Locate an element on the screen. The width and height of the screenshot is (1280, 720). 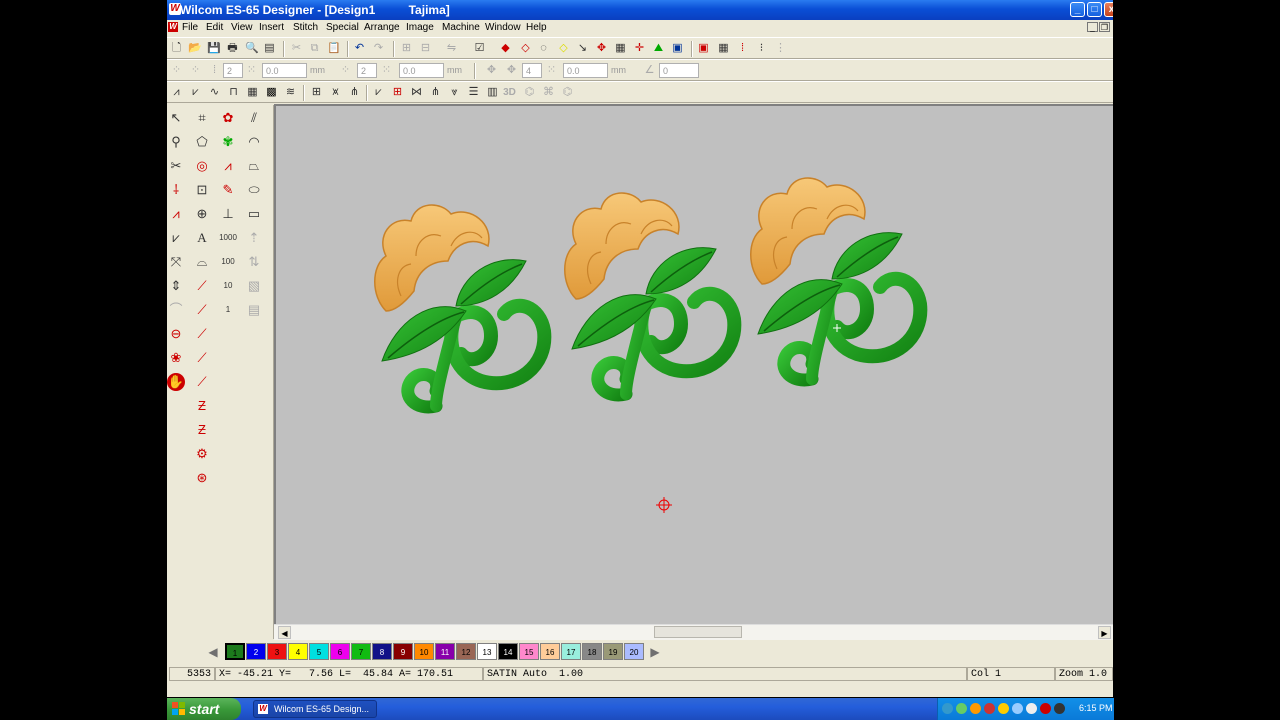
menu-window: Window is located at coordinates (503, 27).